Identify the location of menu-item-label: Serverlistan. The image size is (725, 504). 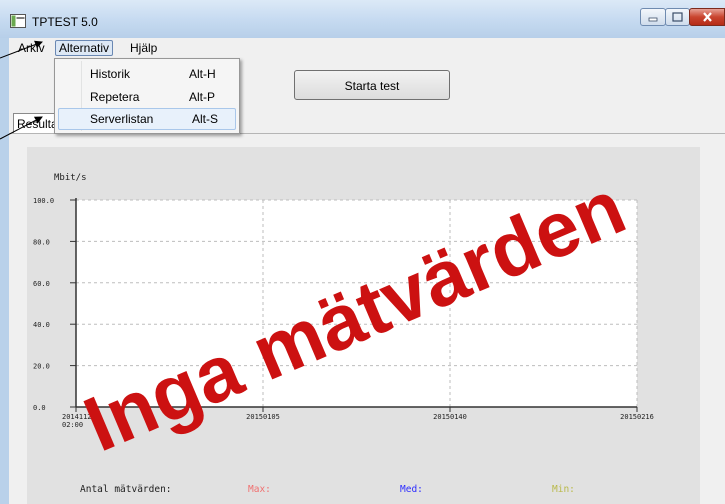
(122, 119).